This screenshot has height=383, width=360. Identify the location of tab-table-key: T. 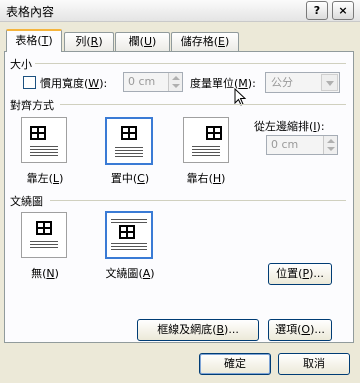
(45, 40).